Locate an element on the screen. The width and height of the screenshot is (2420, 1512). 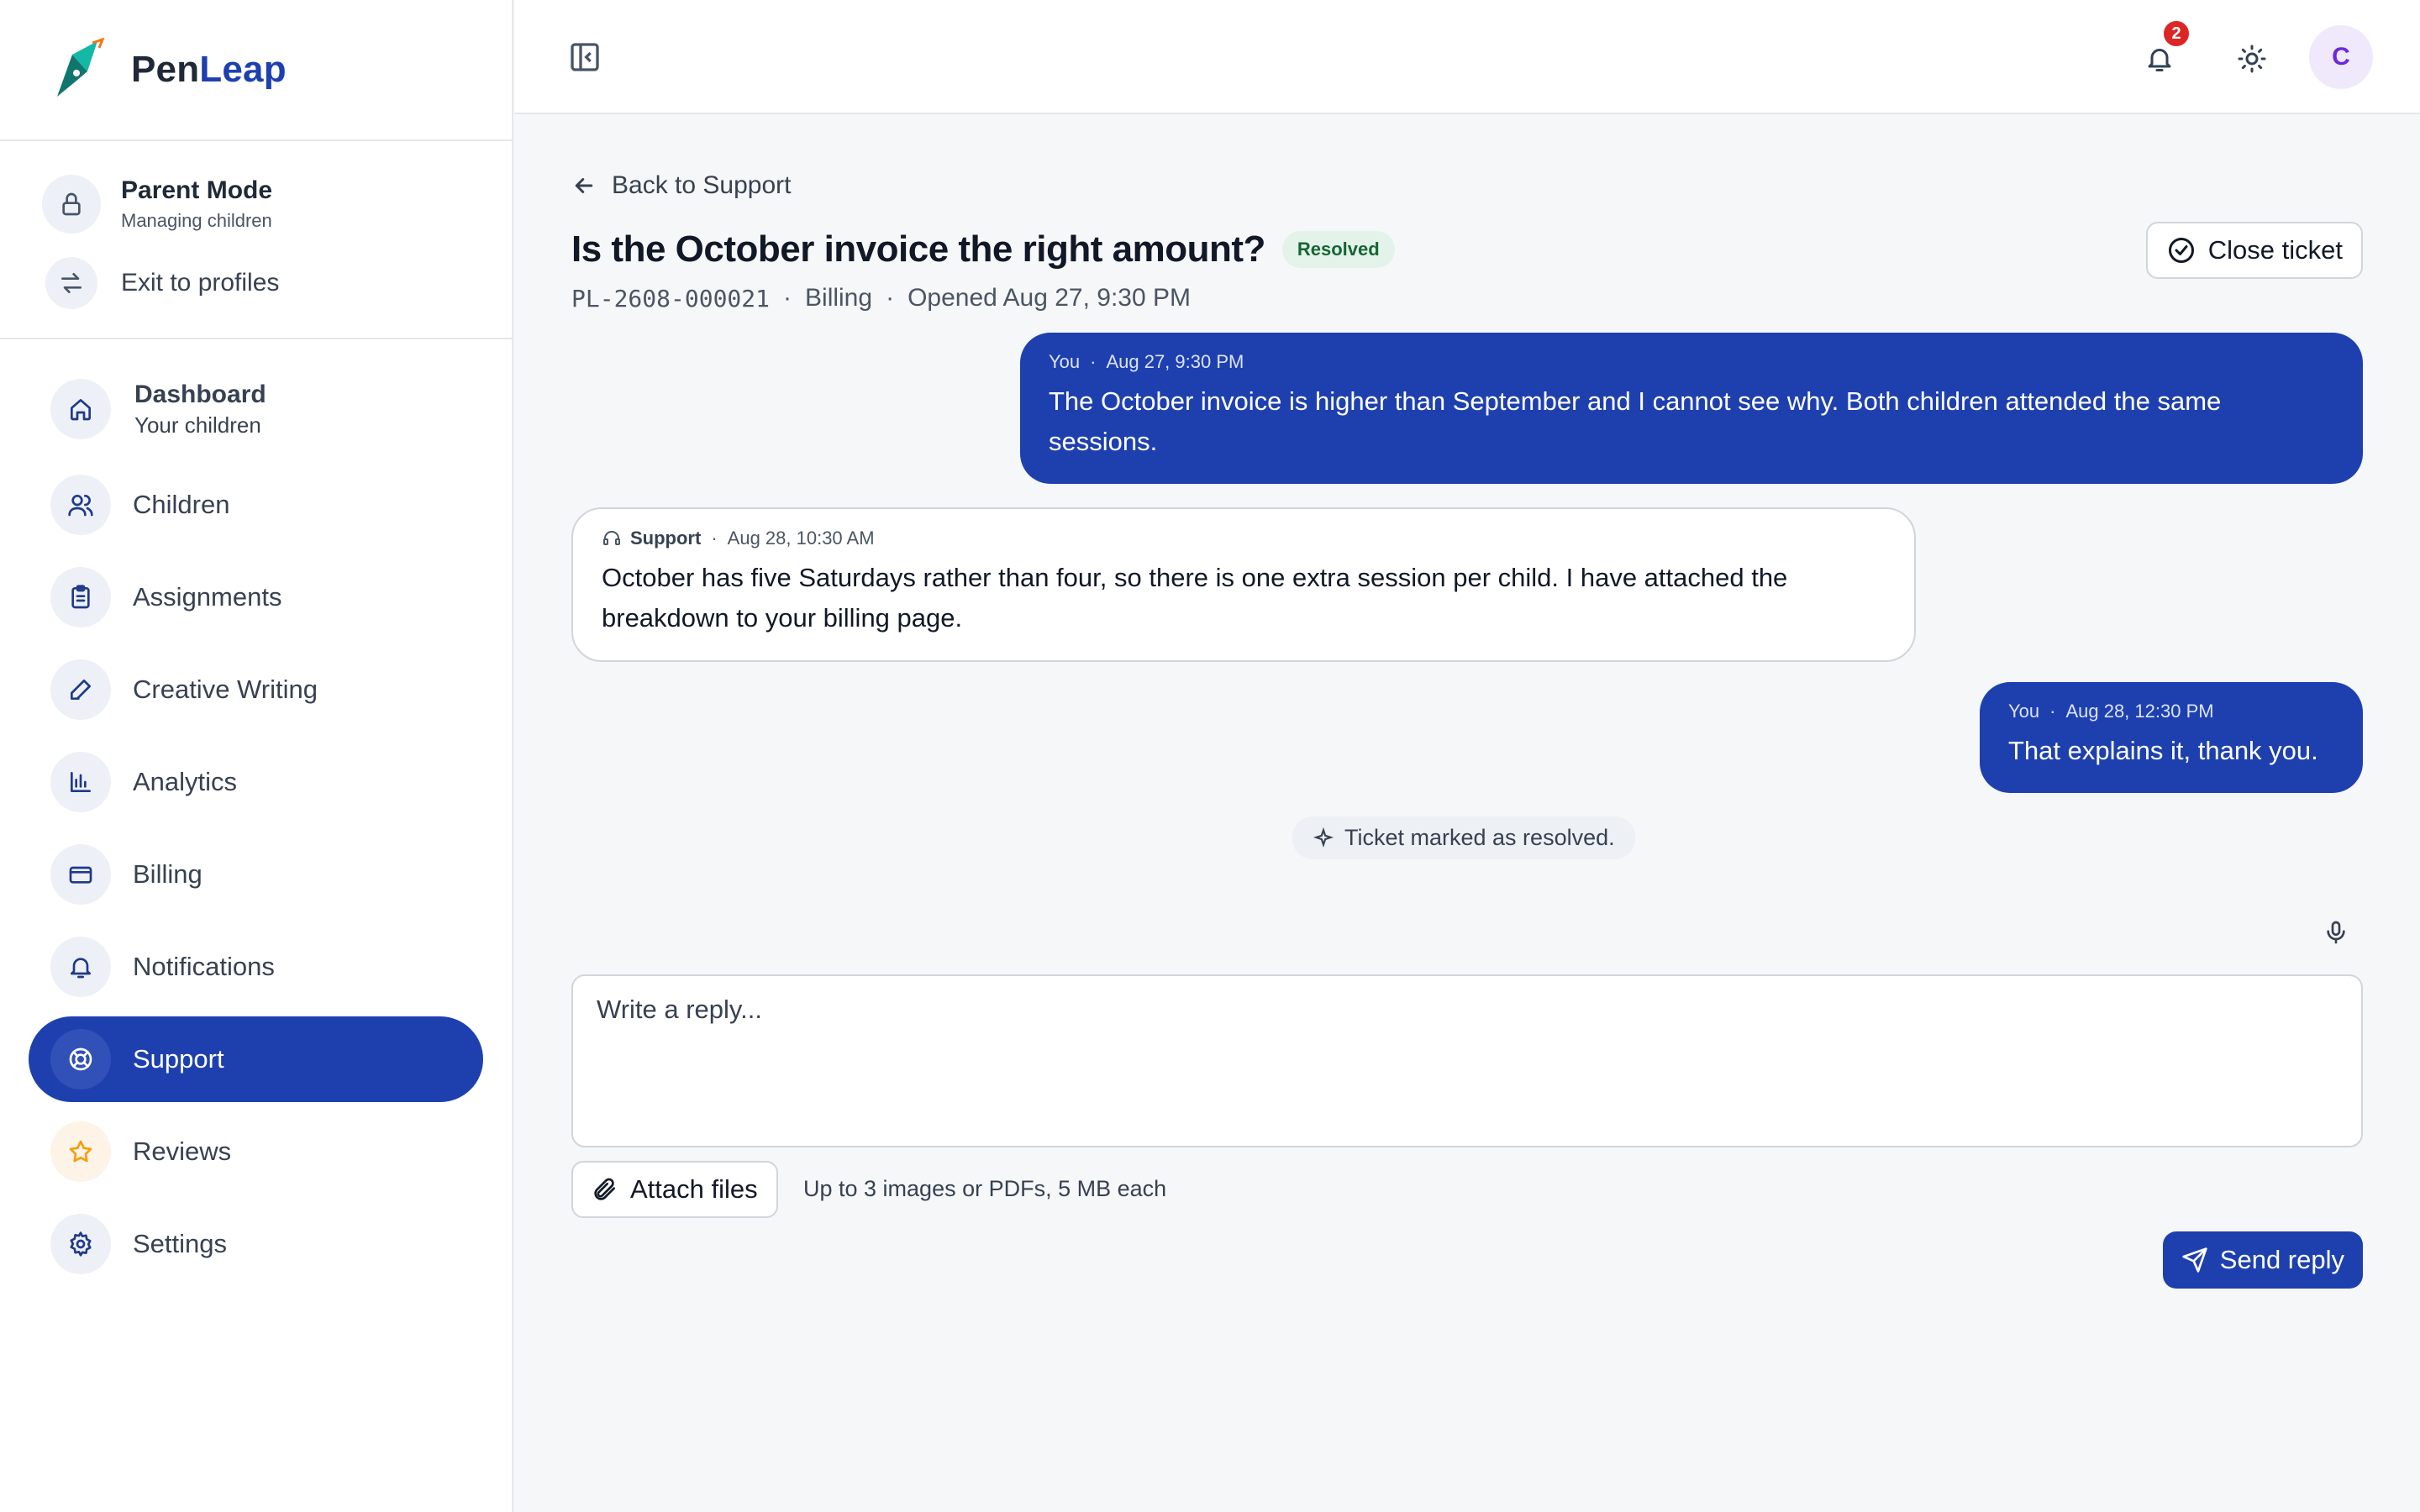
microphone-icon is located at coordinates (2336, 932).